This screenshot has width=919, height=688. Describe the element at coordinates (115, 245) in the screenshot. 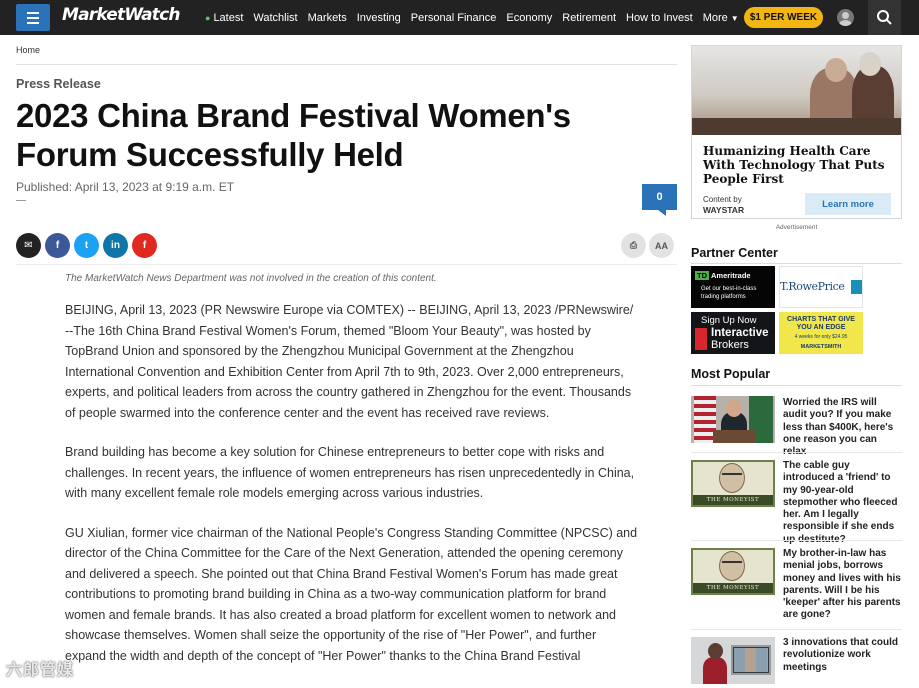

I see `linkedin-share-icon: in` at that location.